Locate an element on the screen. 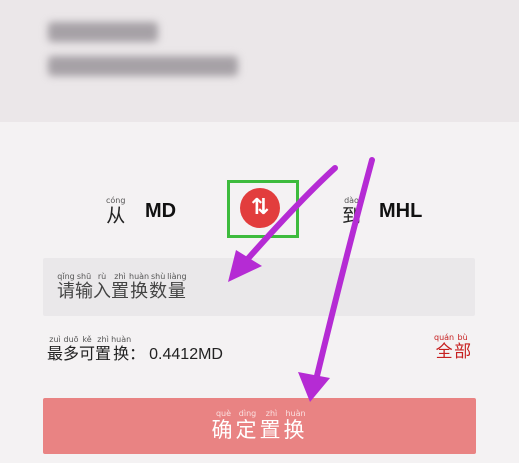 This screenshot has width=519, height=463. annotation-arrows is located at coordinates (301, 279).